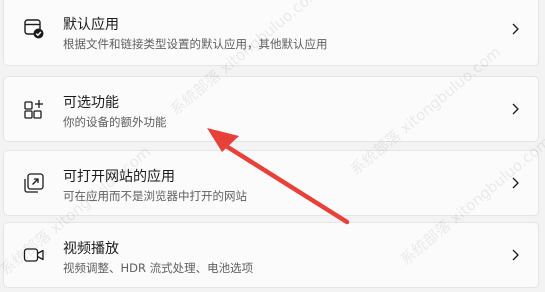 The width and height of the screenshot is (545, 292). Describe the element at coordinates (115, 122) in the screenshot. I see `settings-item-description: 你的设备的额外功能` at that location.